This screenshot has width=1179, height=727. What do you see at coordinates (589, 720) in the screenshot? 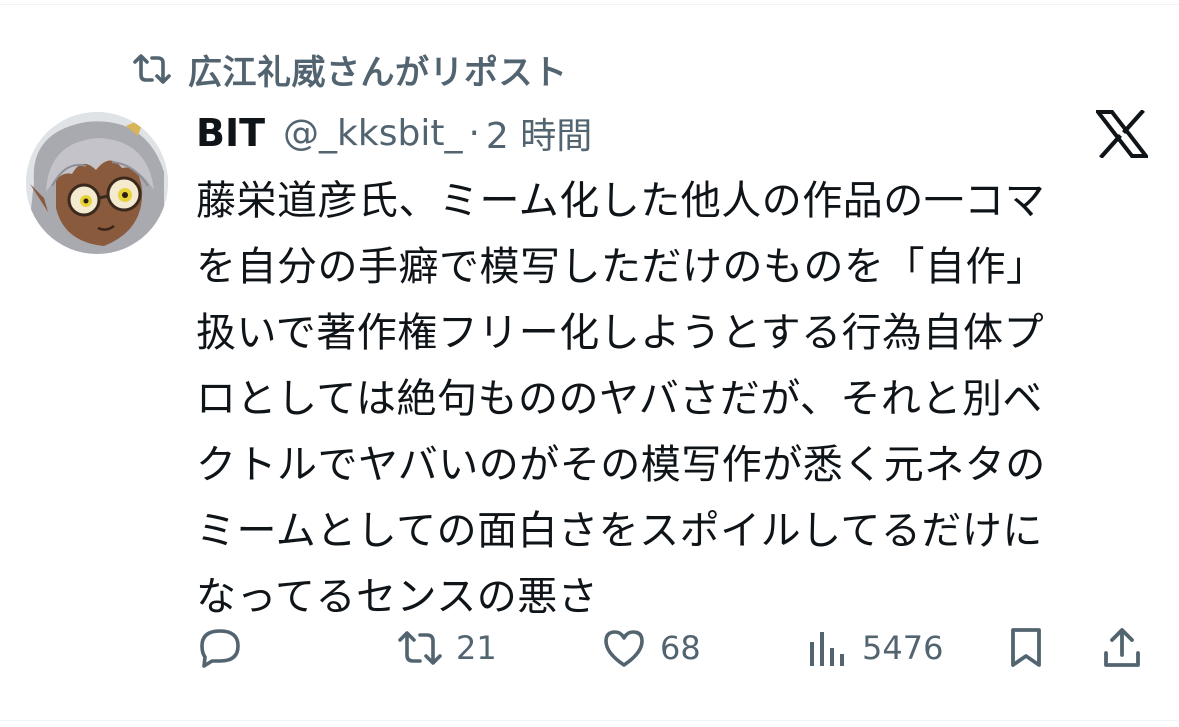
I see `bottom-divider` at bounding box center [589, 720].